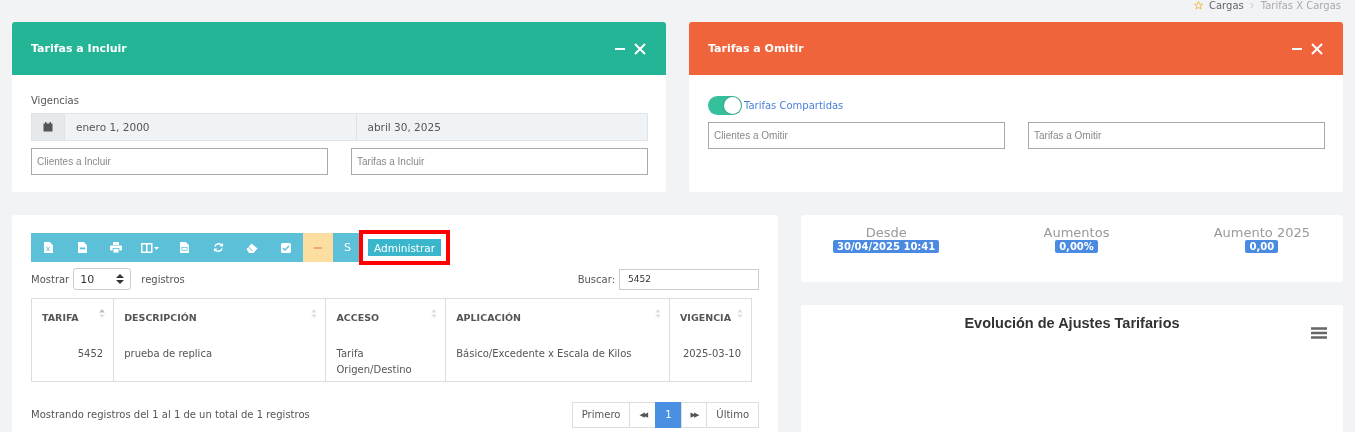  What do you see at coordinates (116, 247) in the screenshot?
I see `print-icon` at bounding box center [116, 247].